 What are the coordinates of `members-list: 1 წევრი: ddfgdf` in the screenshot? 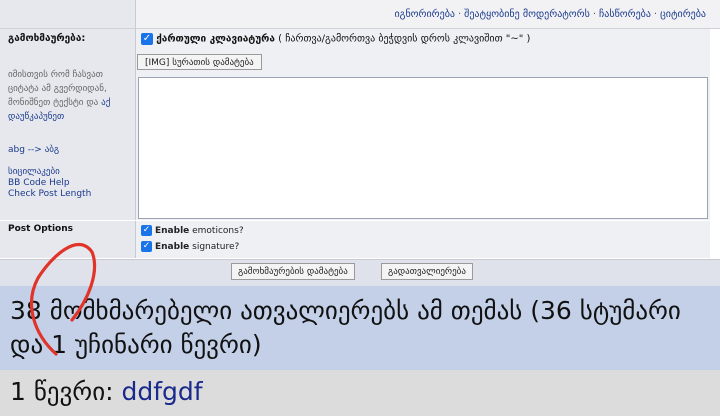 It's located at (106, 392).